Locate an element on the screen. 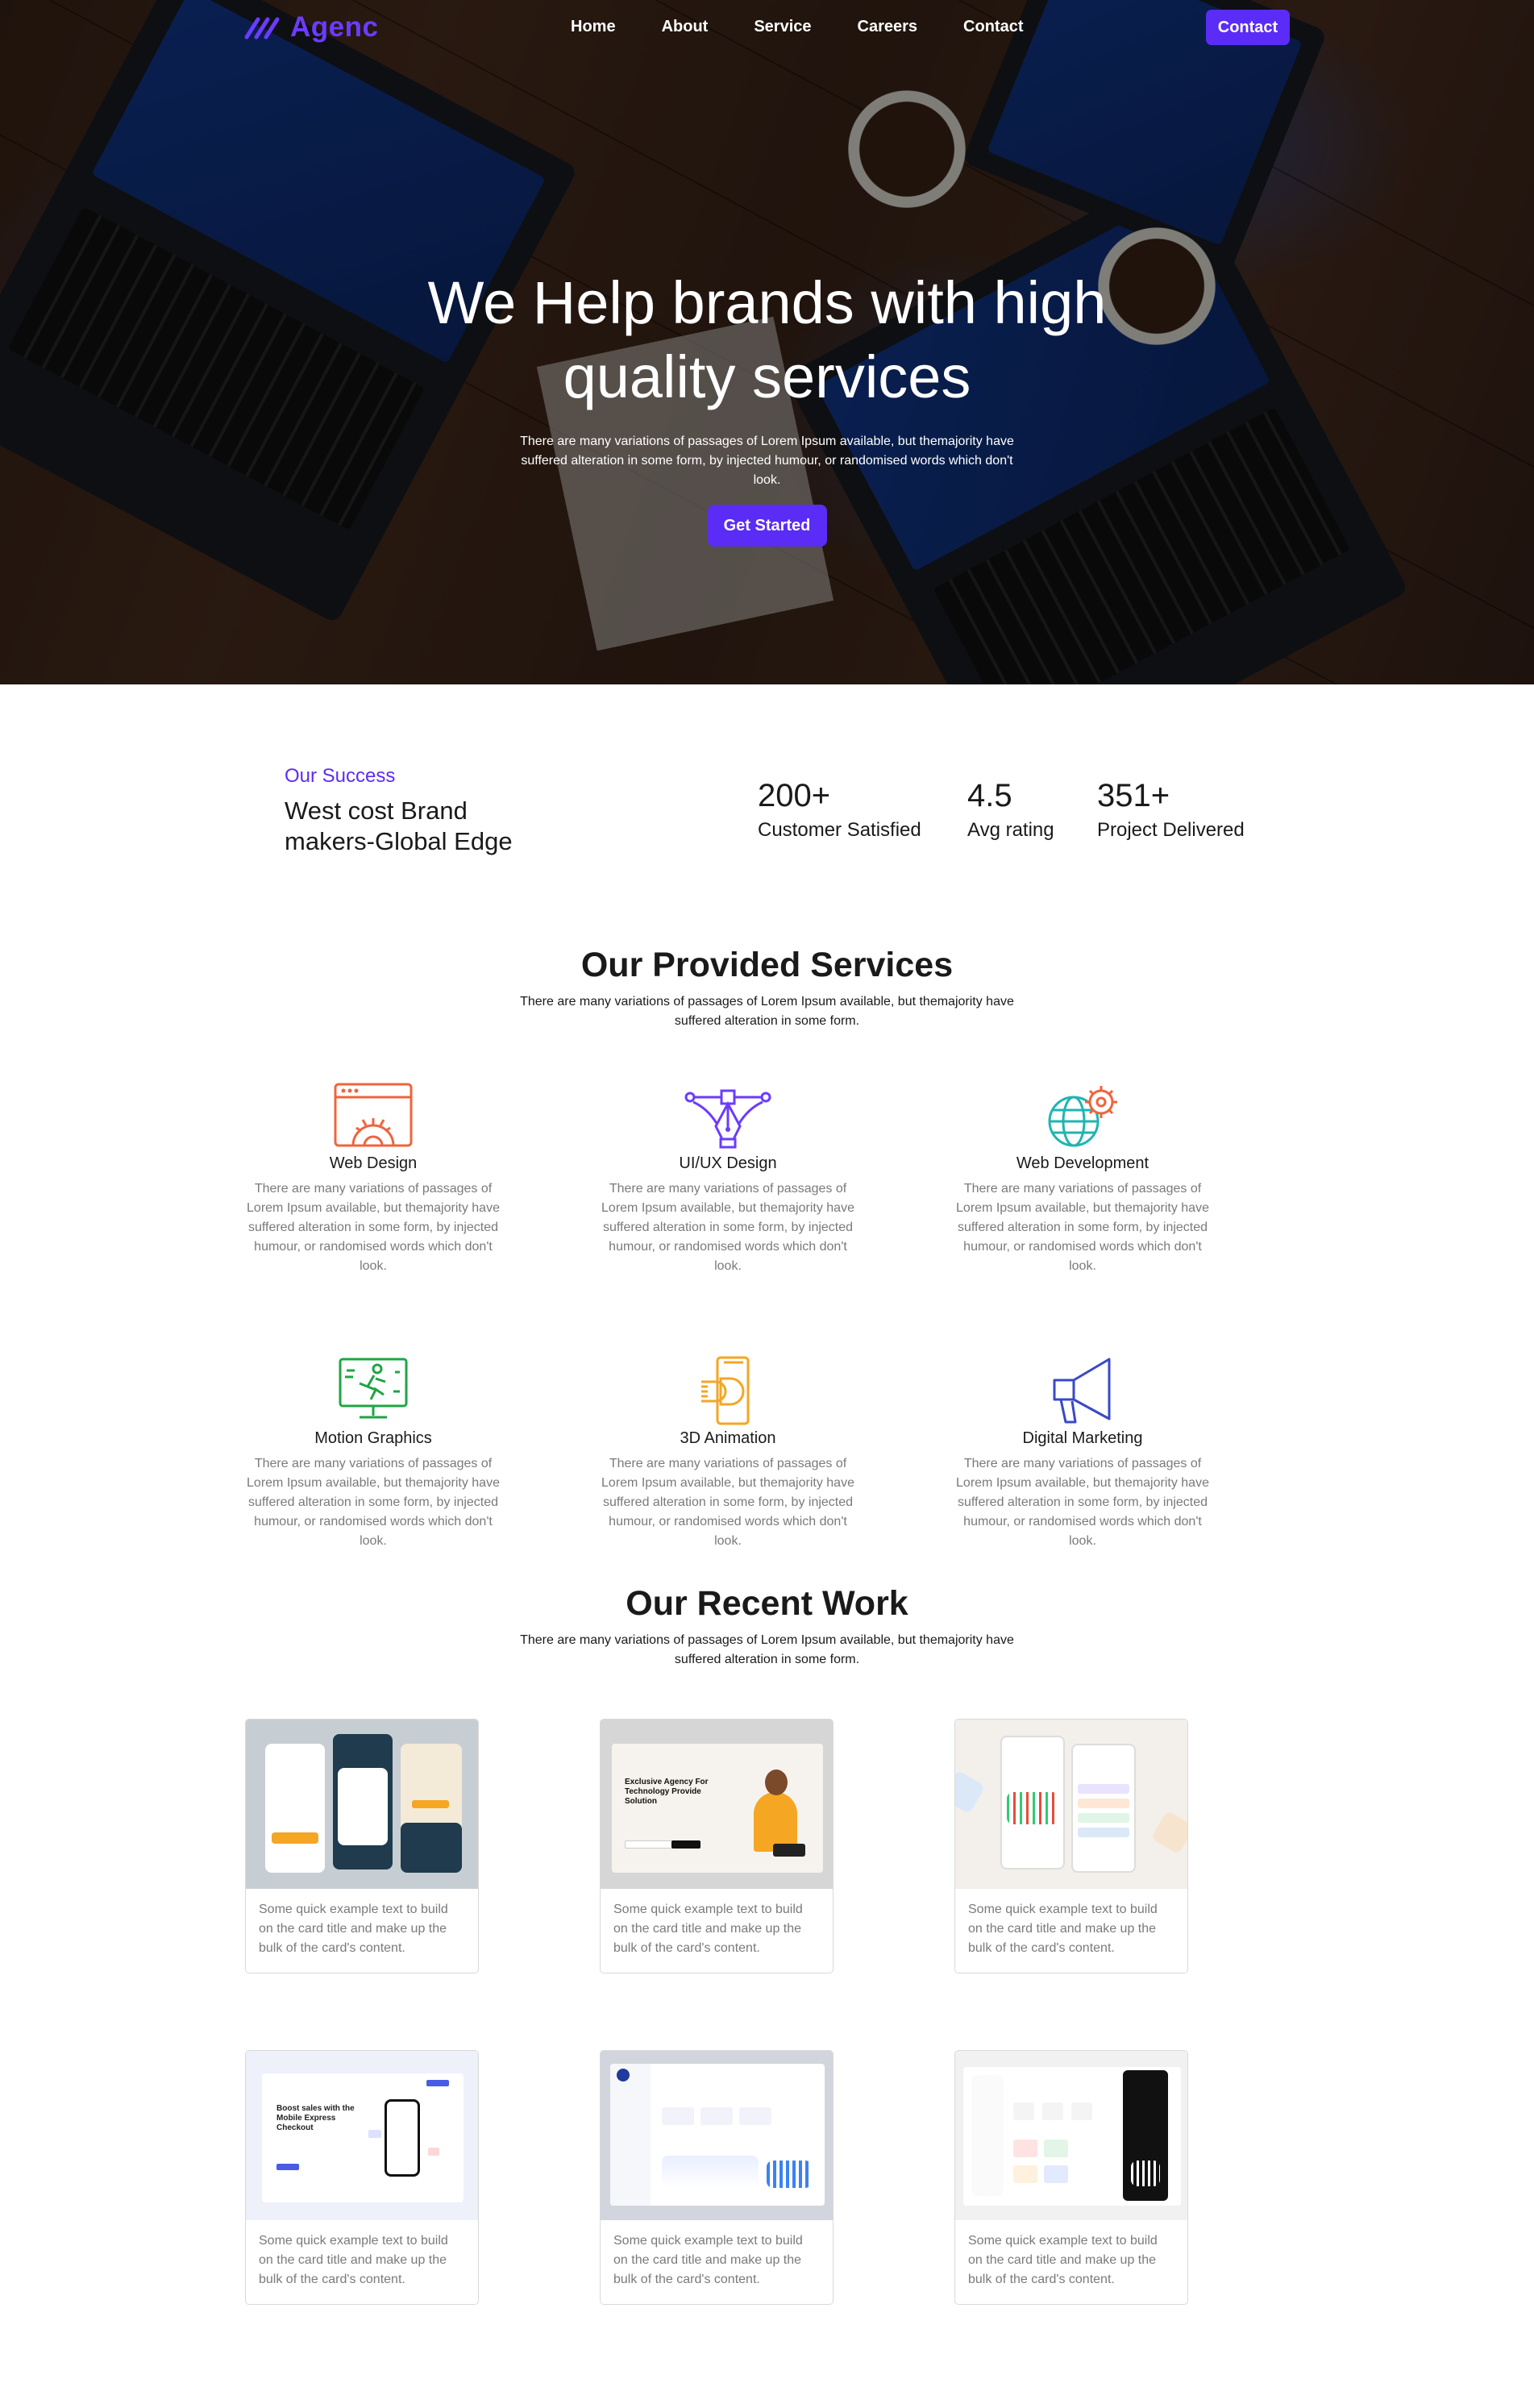 The image size is (1534, 2408). stat-value: 200+ is located at coordinates (794, 795).